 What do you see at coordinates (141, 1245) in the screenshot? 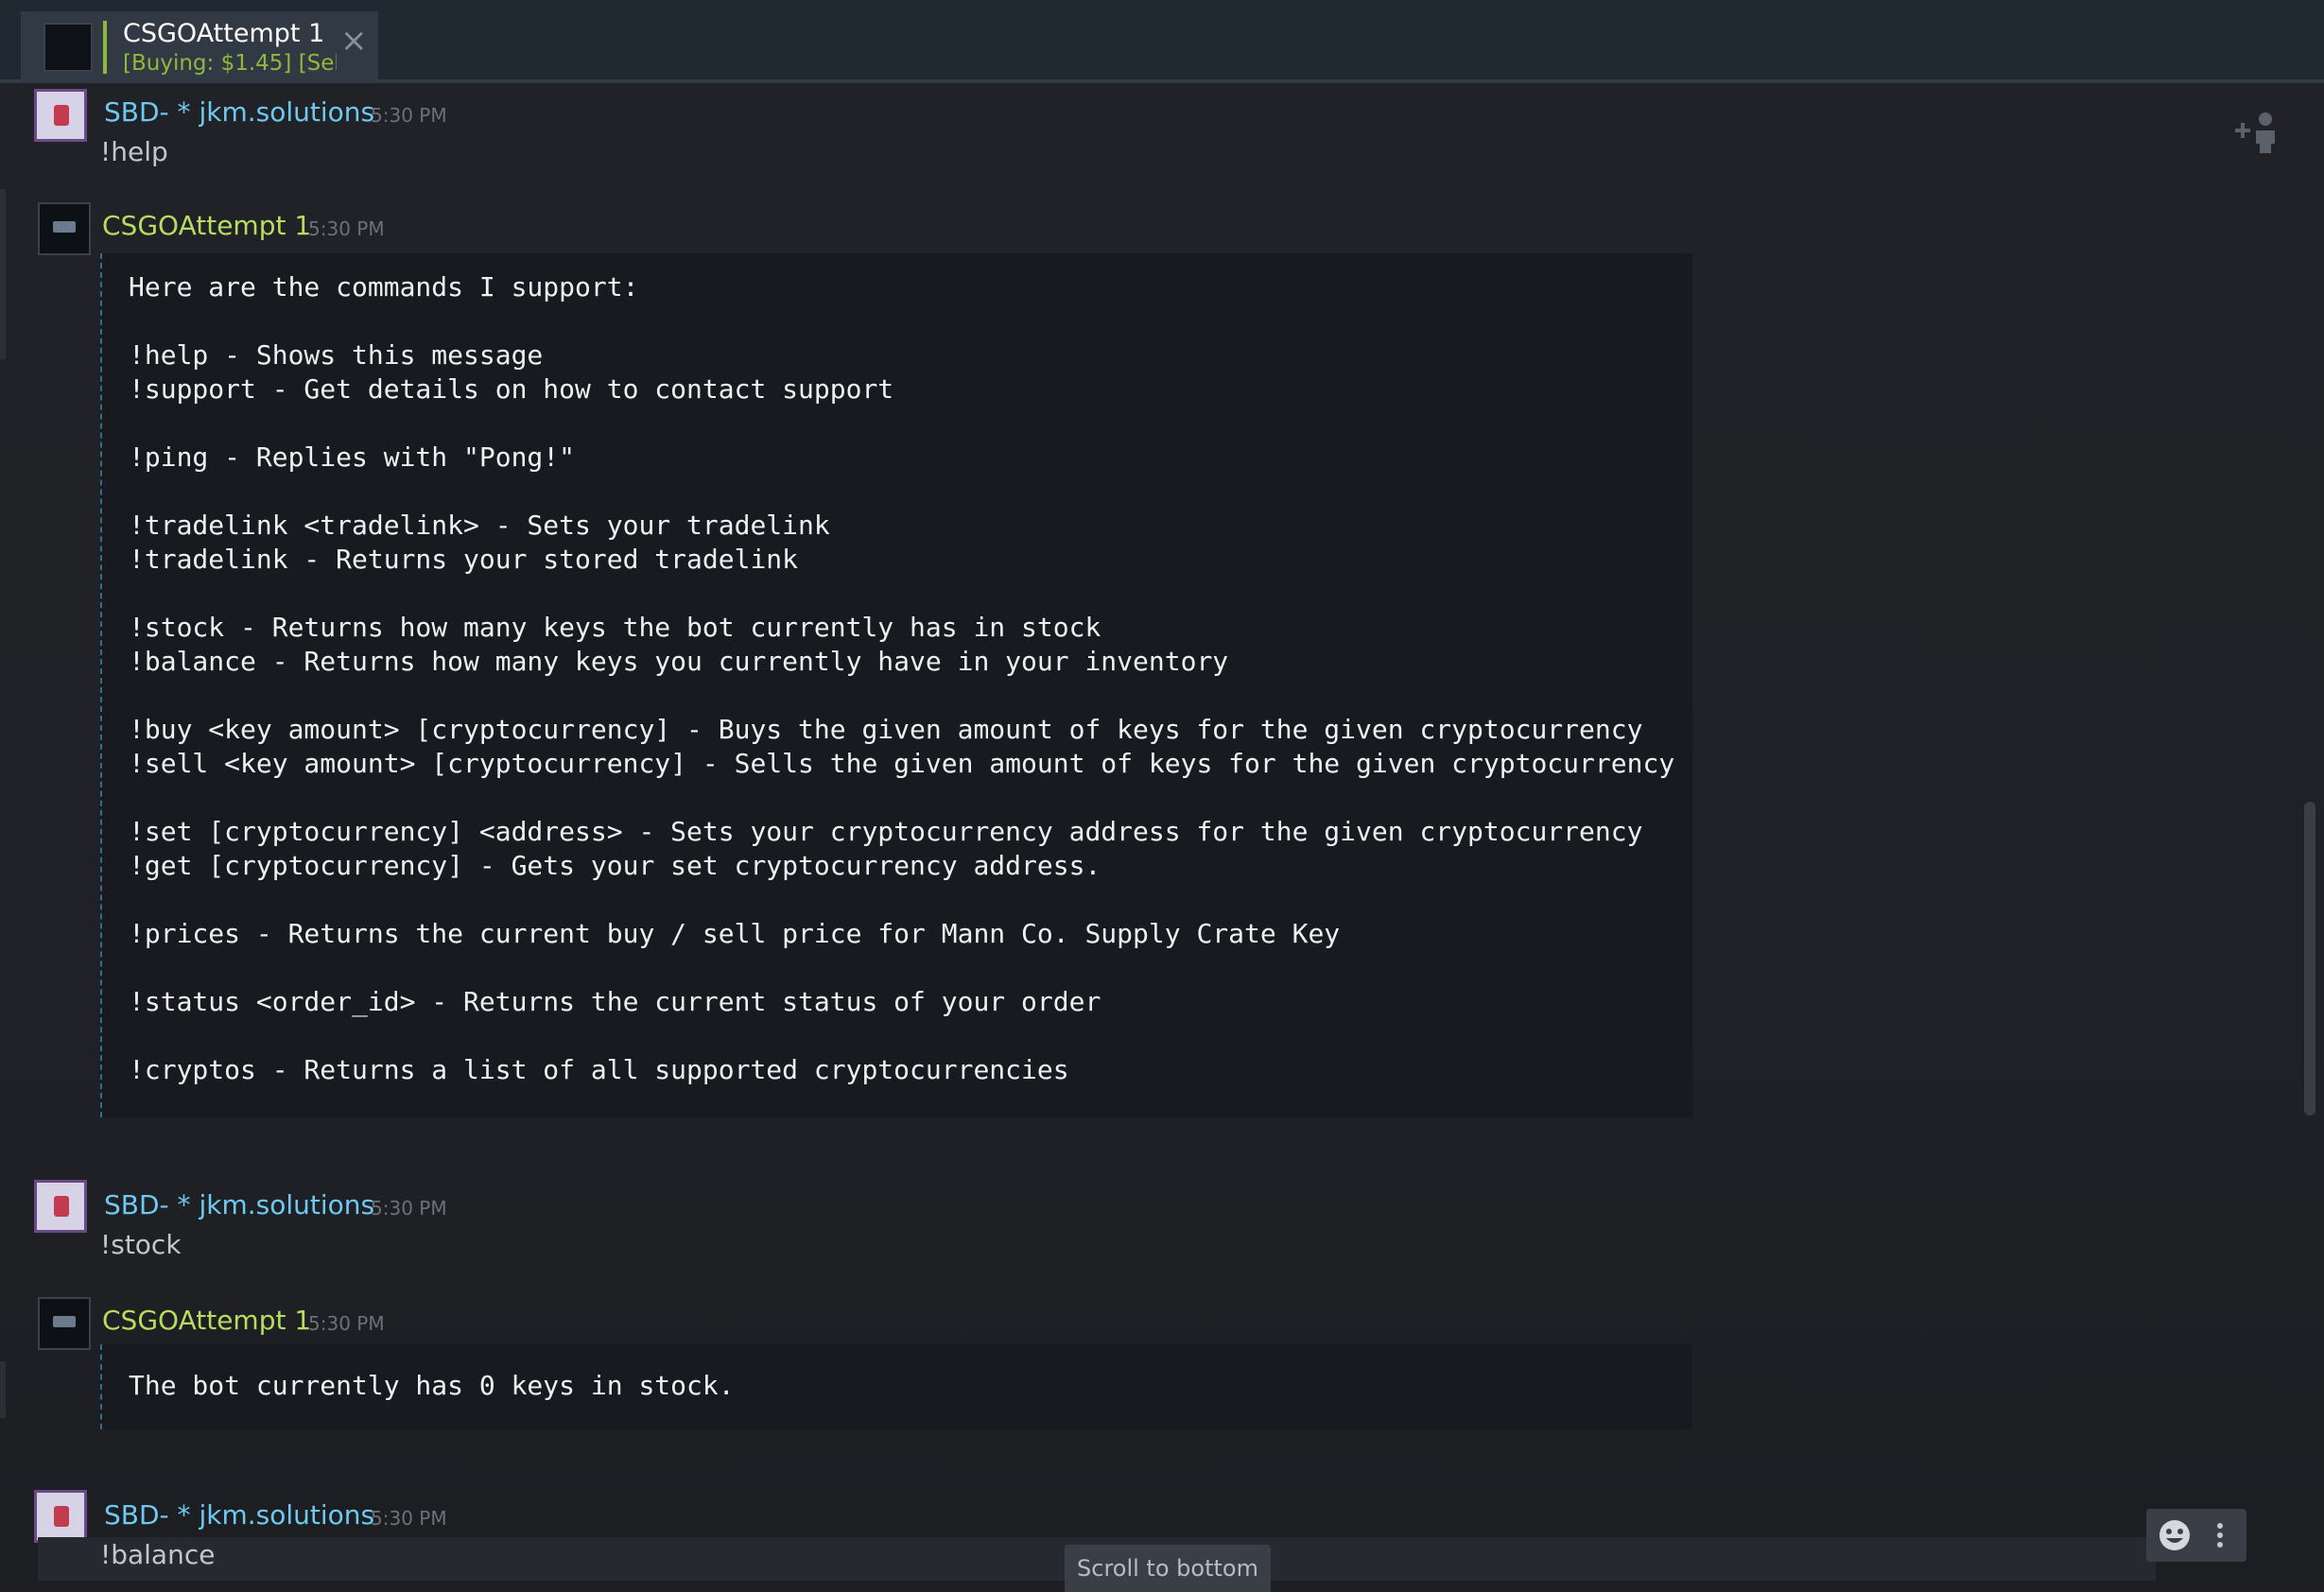
I see `message-text: !stock` at bounding box center [141, 1245].